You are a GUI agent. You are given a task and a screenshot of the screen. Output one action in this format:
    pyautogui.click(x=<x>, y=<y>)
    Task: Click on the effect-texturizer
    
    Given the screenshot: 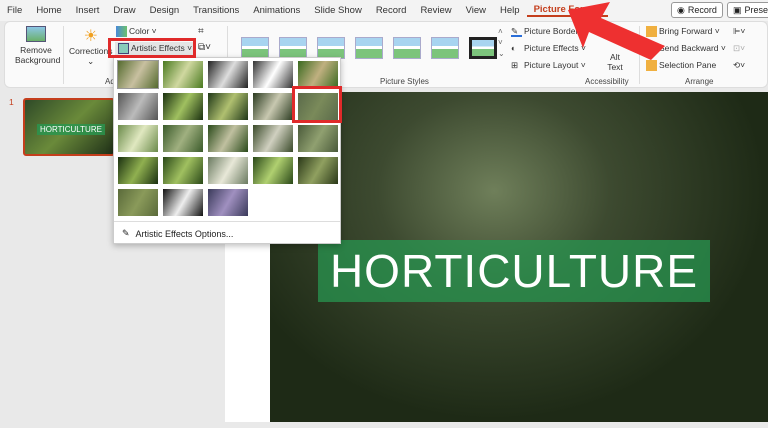 What is the action you would take?
    pyautogui.click(x=183, y=170)
    